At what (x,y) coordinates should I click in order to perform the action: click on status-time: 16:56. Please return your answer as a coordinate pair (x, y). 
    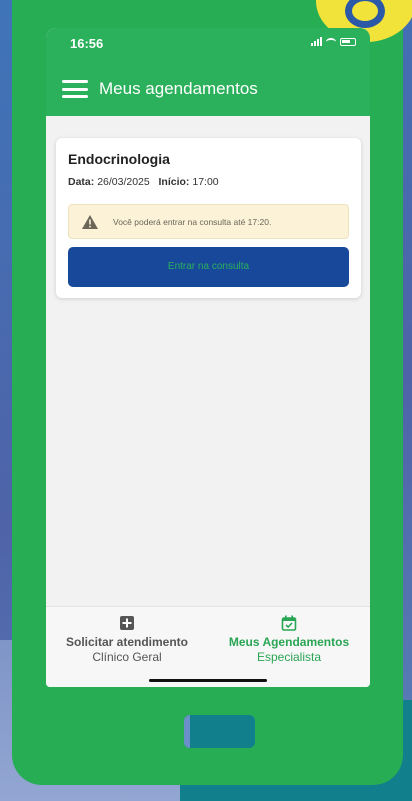
    Looking at the image, I should click on (87, 43).